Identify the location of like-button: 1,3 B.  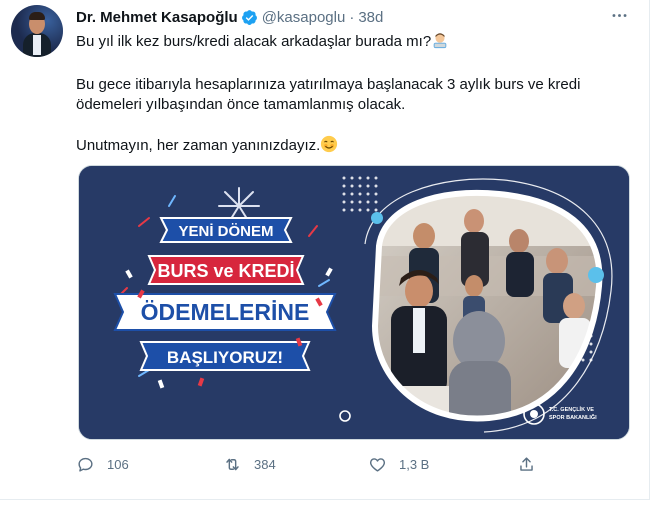
(398, 464).